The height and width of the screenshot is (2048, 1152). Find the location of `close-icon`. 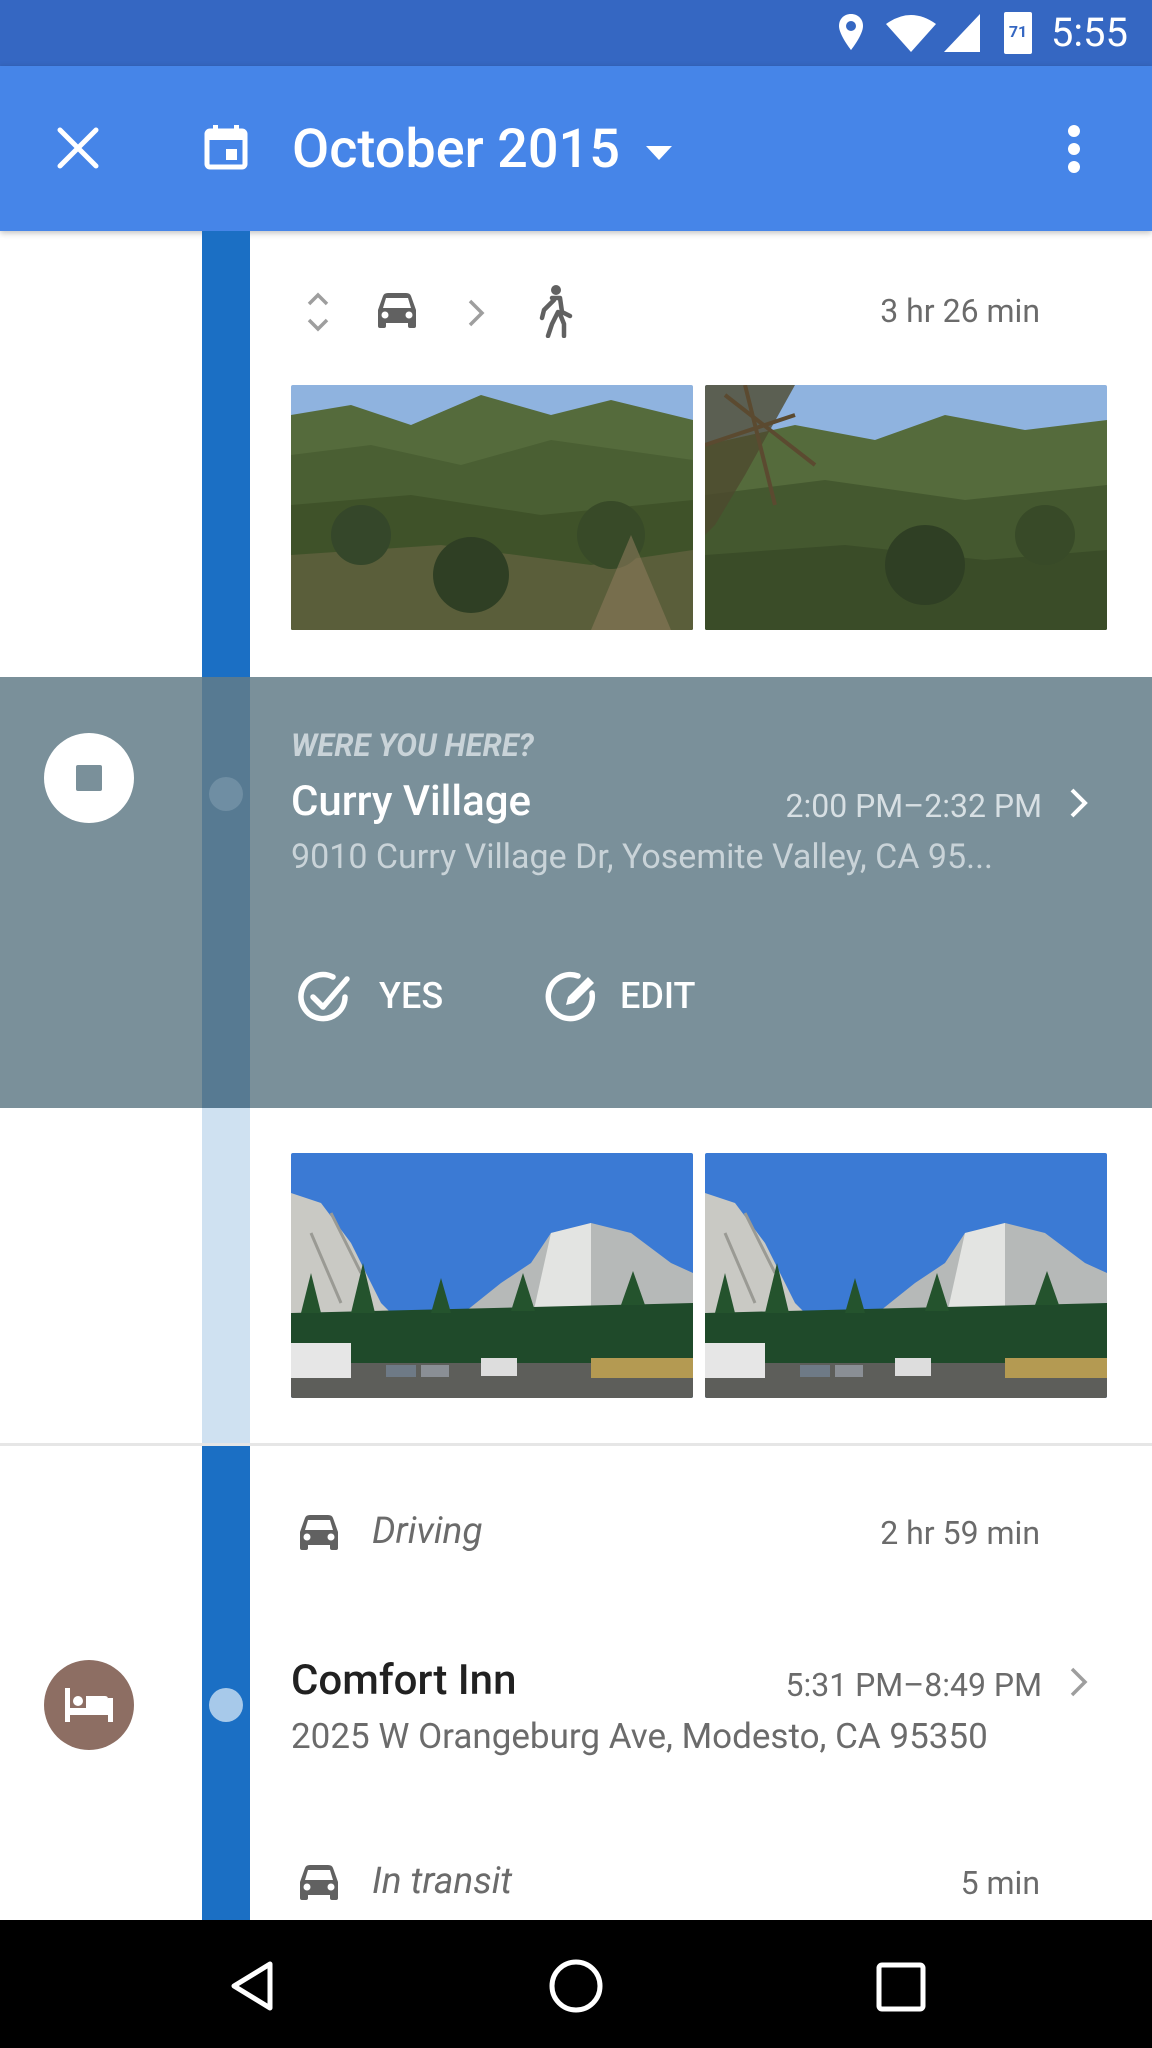

close-icon is located at coordinates (78, 148).